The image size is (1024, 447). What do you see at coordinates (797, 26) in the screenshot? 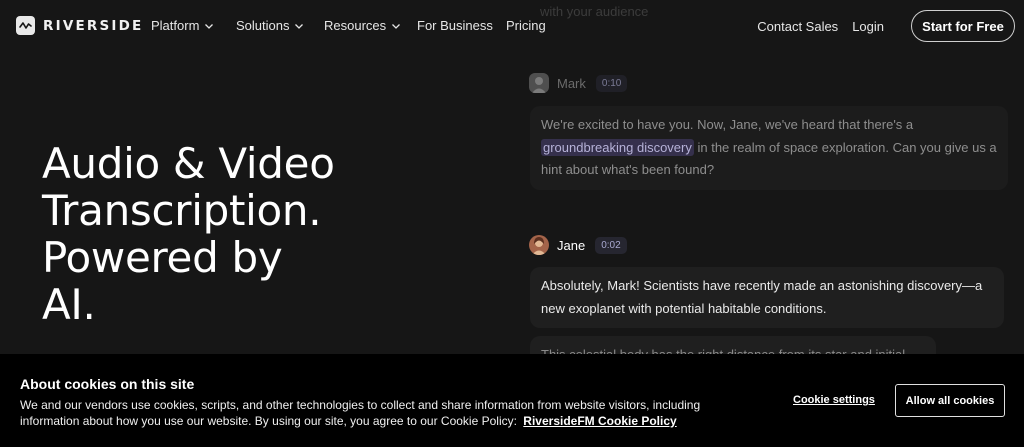
I see `contact-sales-link: Contact Sales` at bounding box center [797, 26].